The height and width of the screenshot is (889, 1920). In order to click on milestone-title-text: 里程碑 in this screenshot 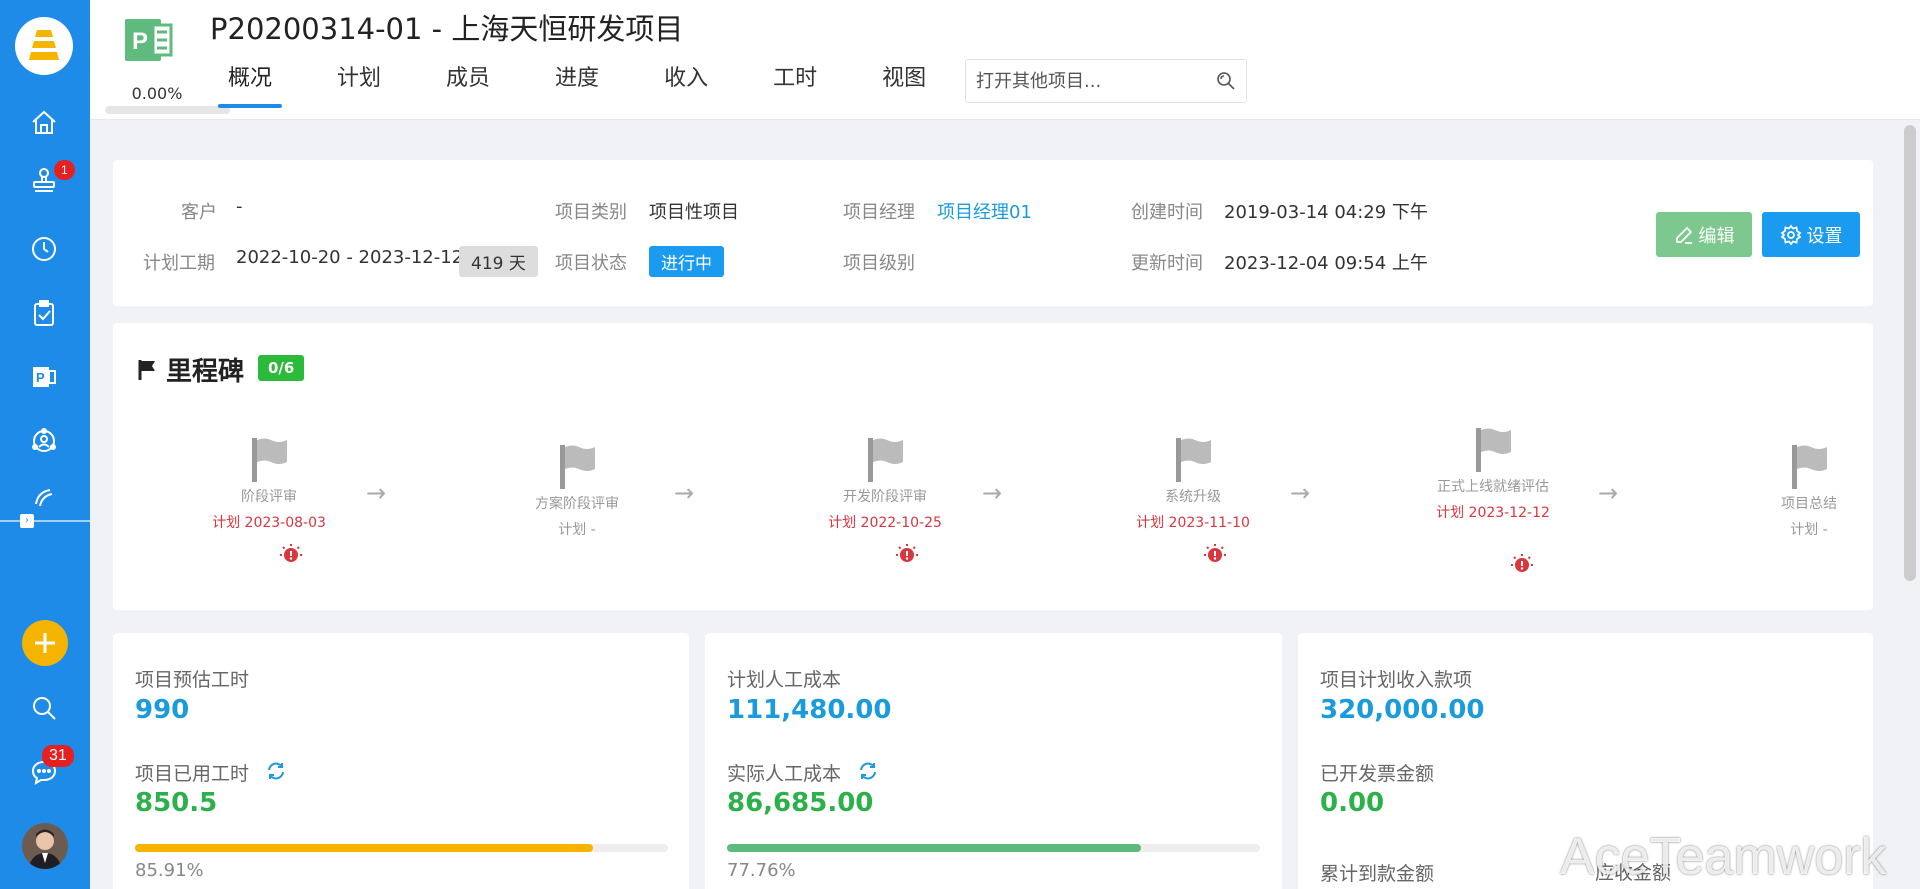, I will do `click(205, 372)`.